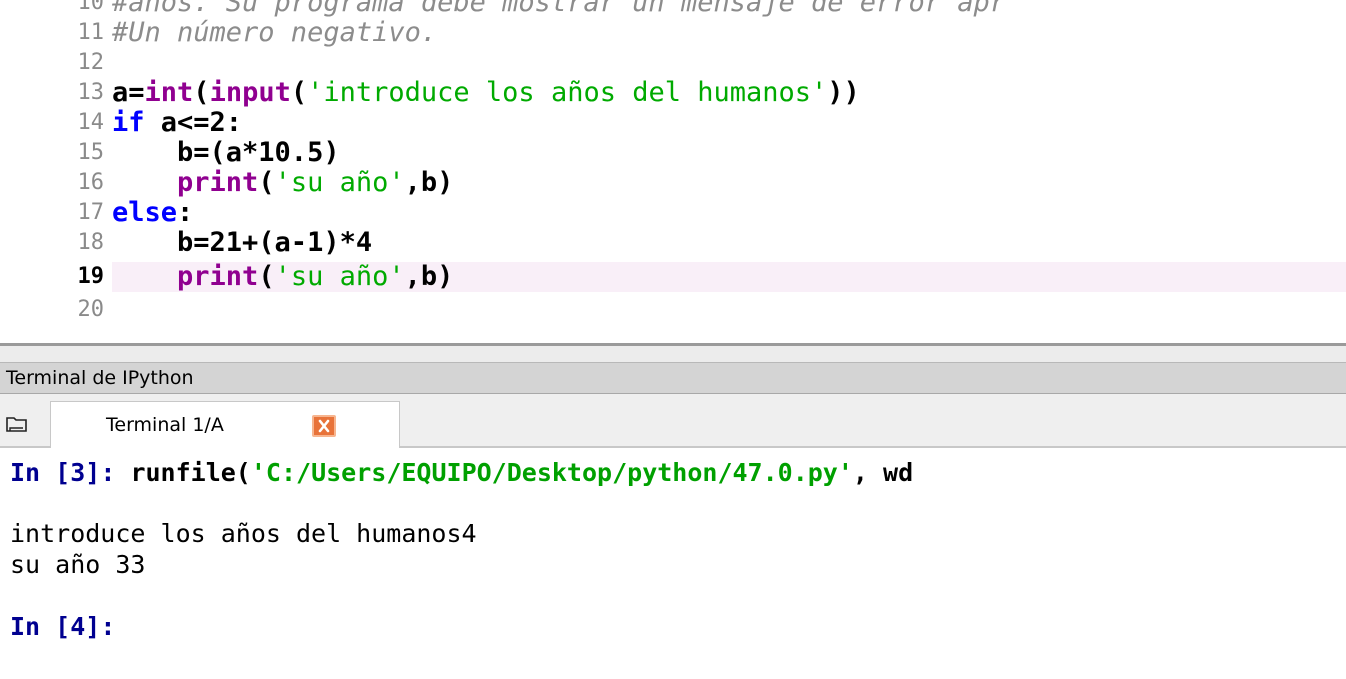 This screenshot has width=1346, height=679. I want to click on tab-label: Terminal 1/A, so click(165, 425).